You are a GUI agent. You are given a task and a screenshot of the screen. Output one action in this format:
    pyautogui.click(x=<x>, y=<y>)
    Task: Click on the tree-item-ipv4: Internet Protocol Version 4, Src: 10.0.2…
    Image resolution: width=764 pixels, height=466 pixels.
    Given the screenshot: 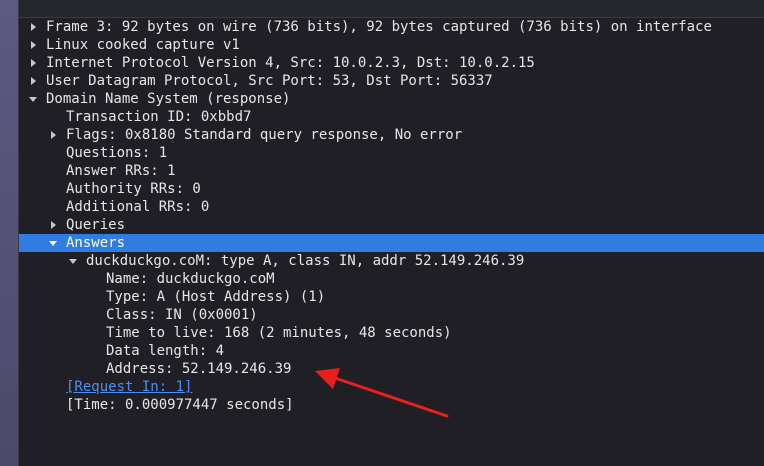 What is the action you would take?
    pyautogui.click(x=391, y=63)
    